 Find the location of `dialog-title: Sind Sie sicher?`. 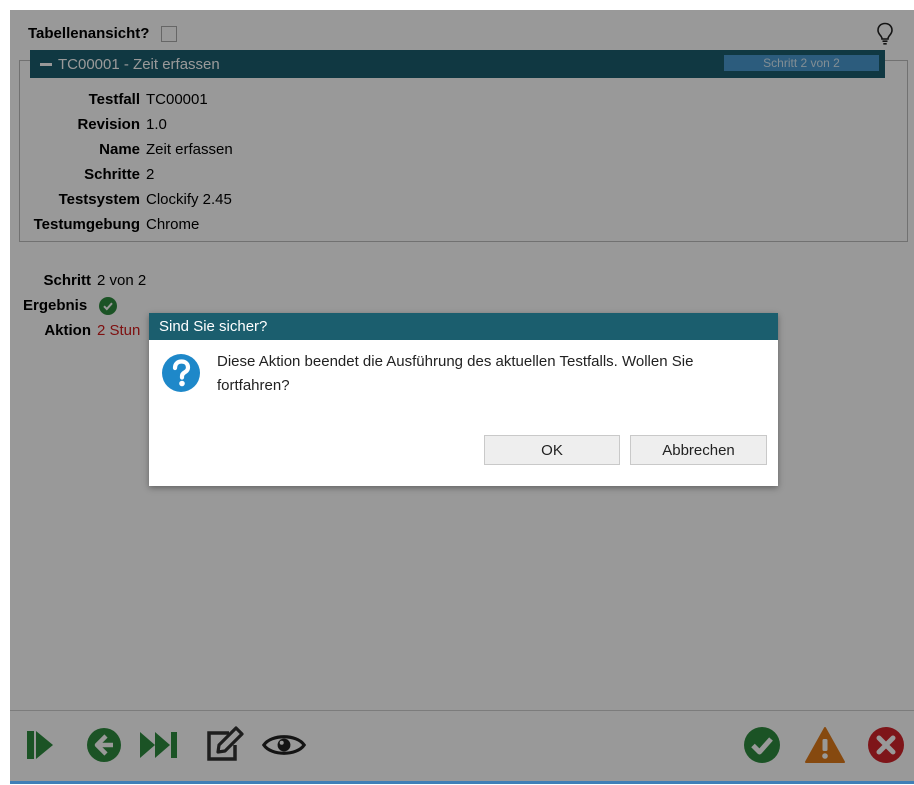

dialog-title: Sind Sie sicher? is located at coordinates (463, 326).